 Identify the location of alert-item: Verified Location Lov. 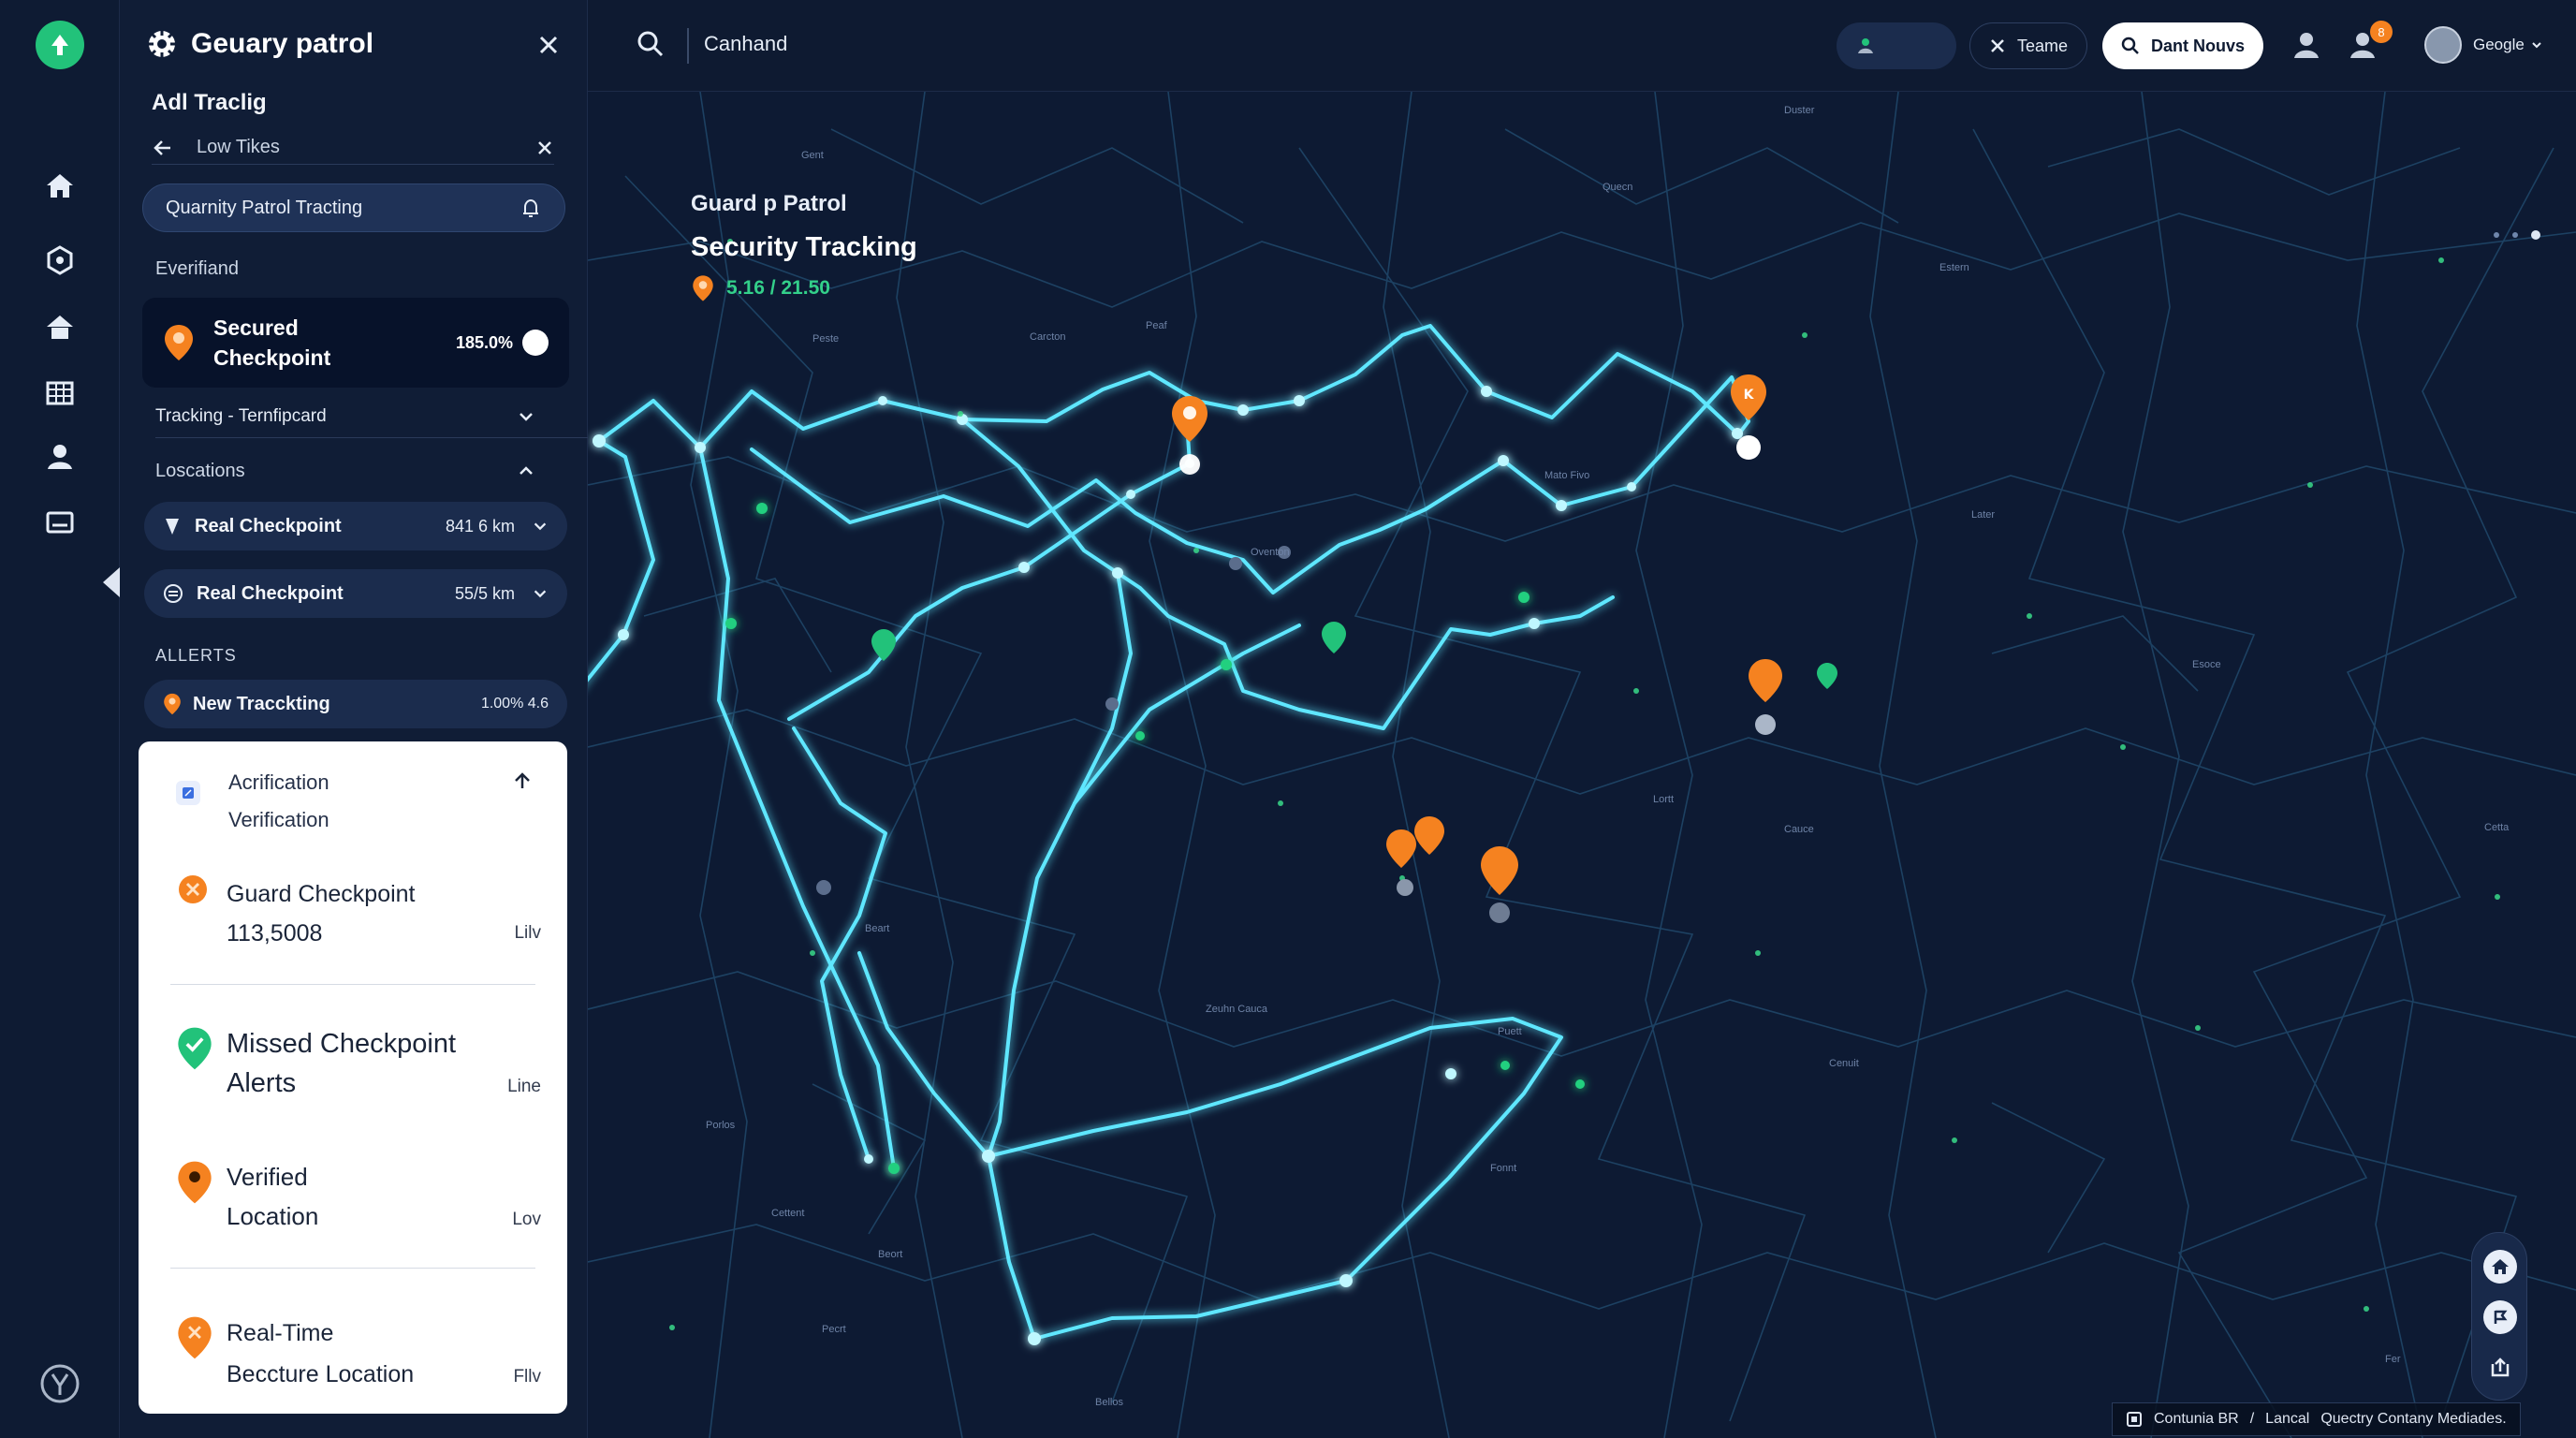
(358, 1208).